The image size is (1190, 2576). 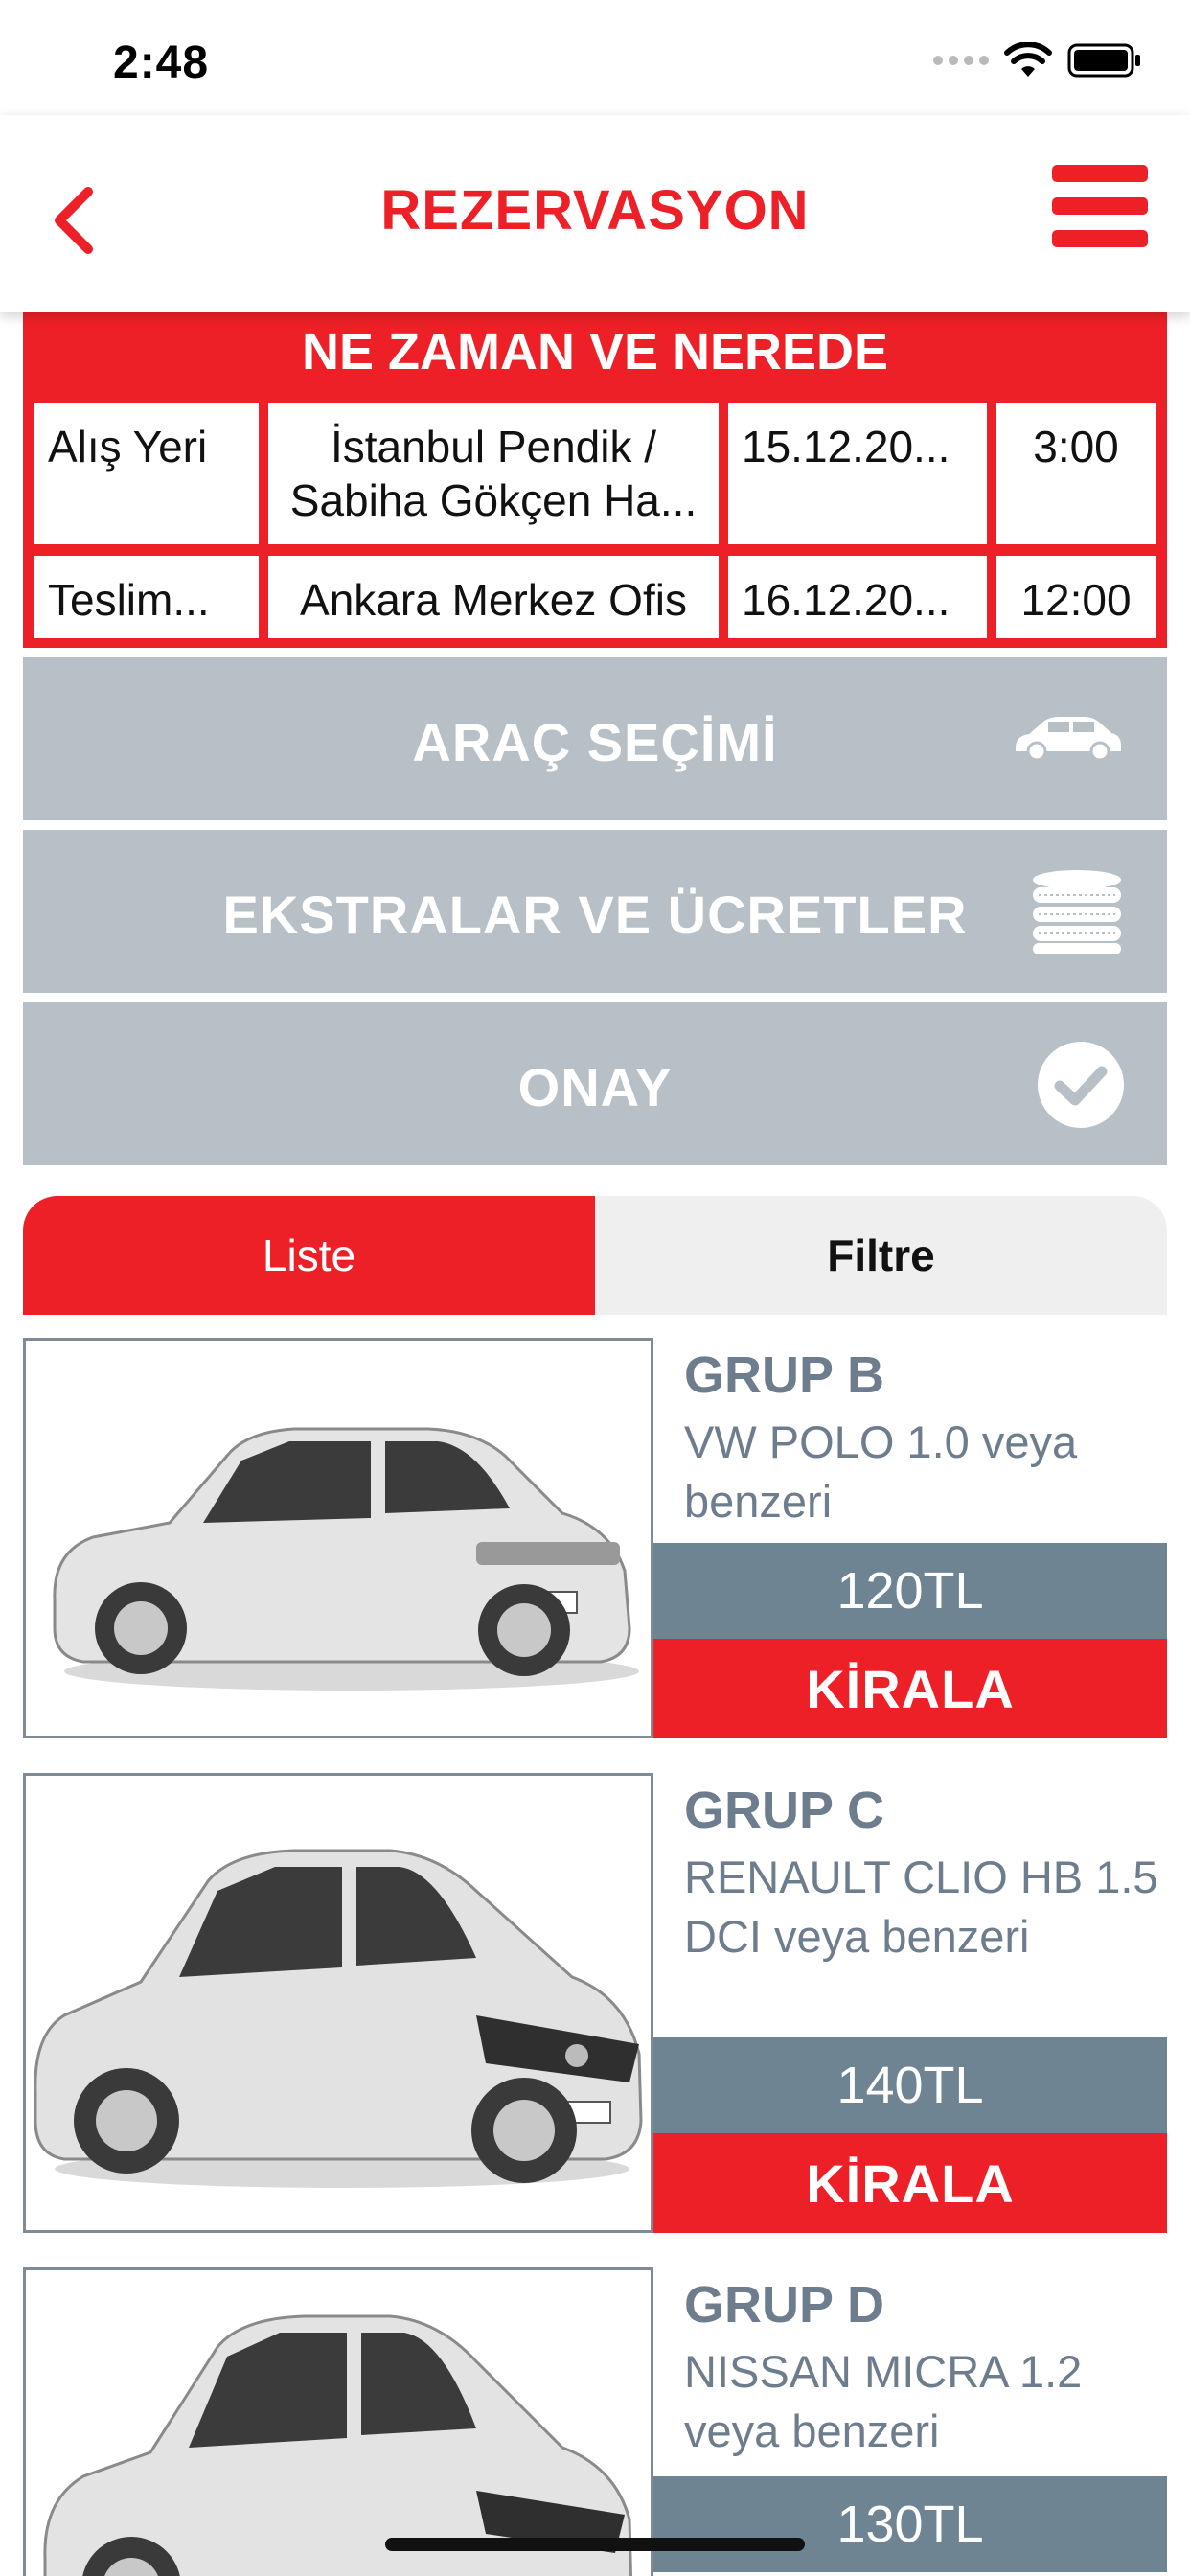 I want to click on car-group: GRUP B, so click(x=785, y=1375).